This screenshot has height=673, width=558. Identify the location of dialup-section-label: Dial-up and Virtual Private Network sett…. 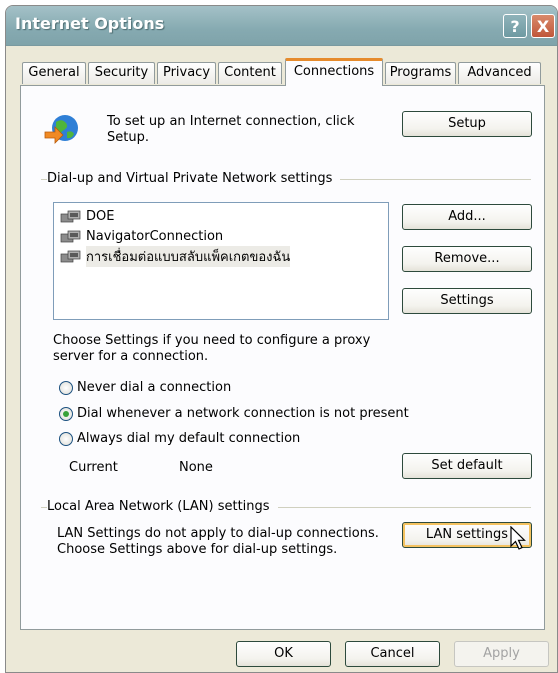
(194, 178).